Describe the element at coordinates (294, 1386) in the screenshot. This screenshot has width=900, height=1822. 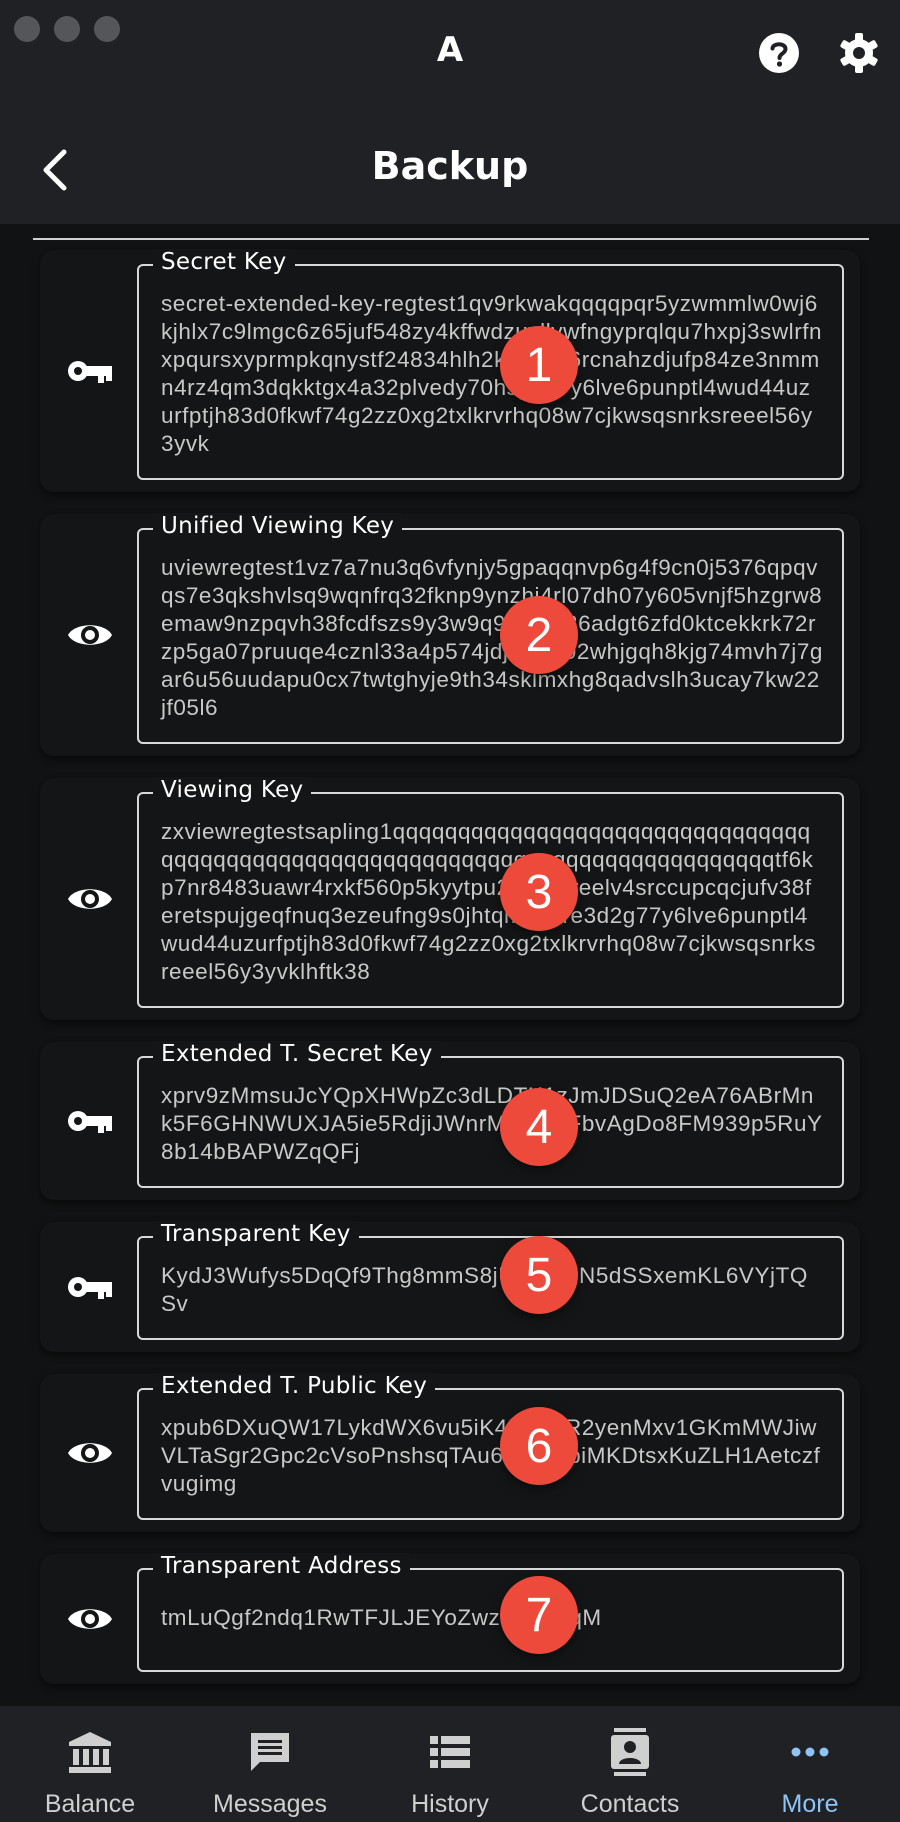
I see `field-label: Extended T. Public Key` at that location.